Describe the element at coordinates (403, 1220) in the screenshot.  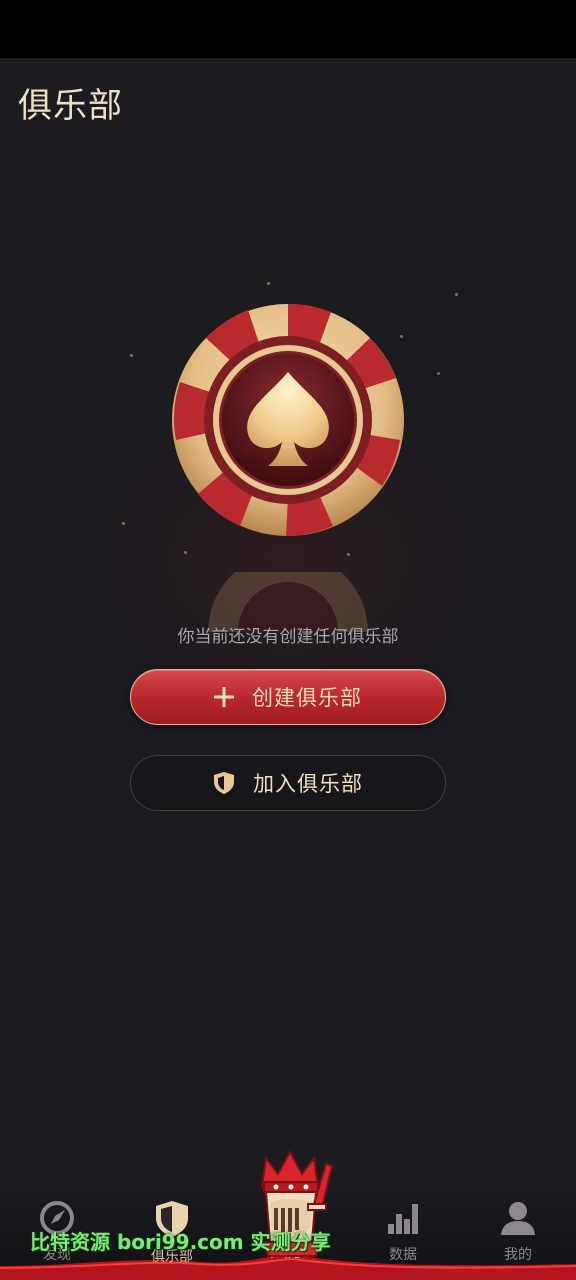
I see `bar-chart-icon` at that location.